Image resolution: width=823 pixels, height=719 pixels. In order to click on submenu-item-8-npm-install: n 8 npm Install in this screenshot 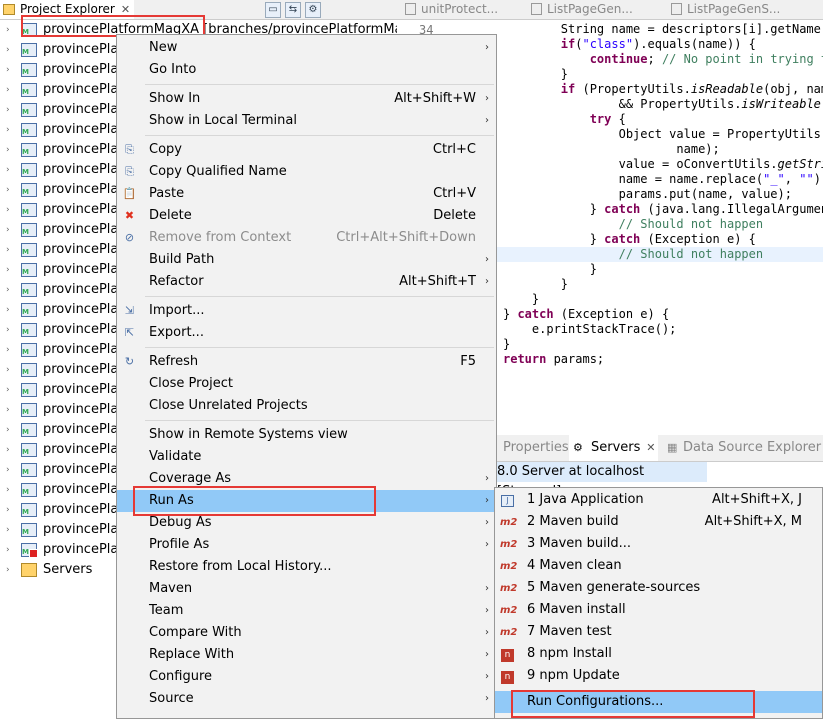, I will do `click(658, 654)`.